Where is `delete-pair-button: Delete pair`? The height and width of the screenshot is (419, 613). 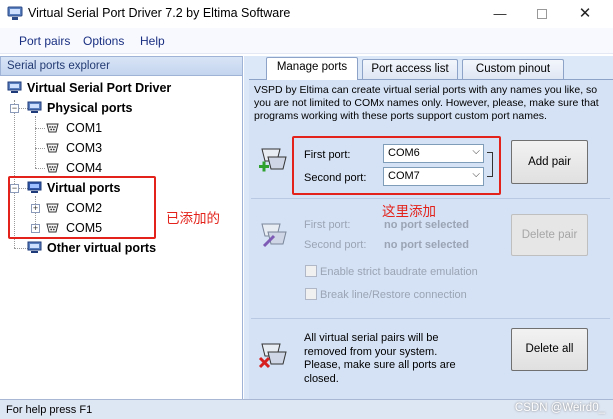
delete-pair-button: Delete pair is located at coordinates (549, 235).